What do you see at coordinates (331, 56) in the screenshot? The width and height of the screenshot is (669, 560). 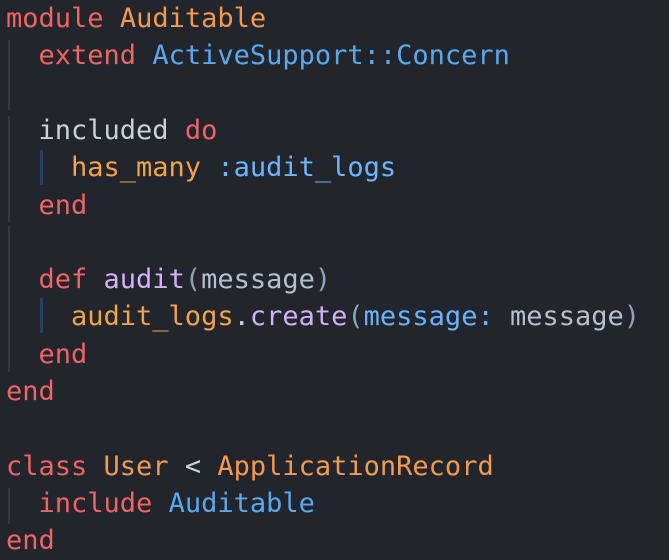 I see `code-token: ActiveSupport::Concern` at bounding box center [331, 56].